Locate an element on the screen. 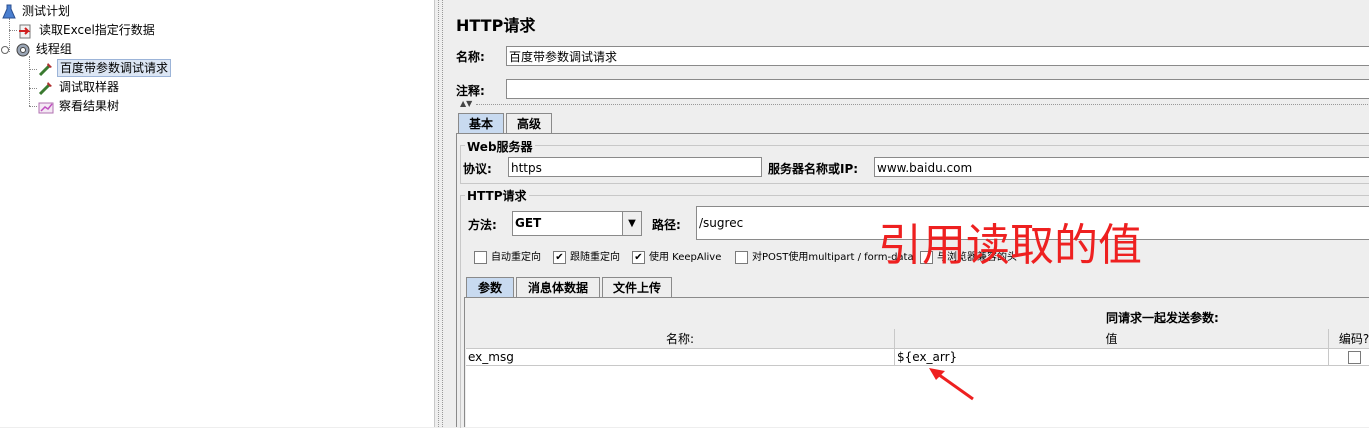  tree-item-test-plan: 测试计划 is located at coordinates (36, 11).